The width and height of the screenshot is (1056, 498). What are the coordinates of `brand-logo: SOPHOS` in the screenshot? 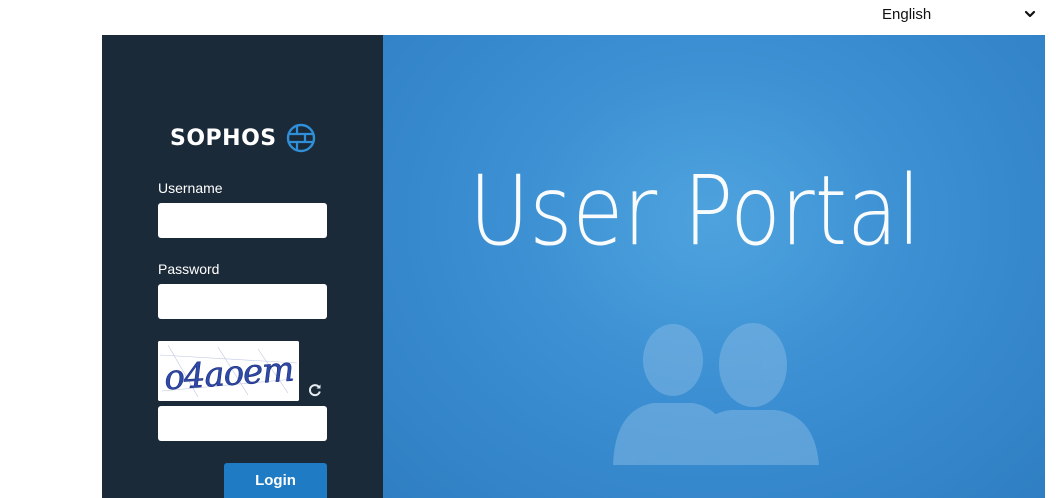 It's located at (243, 138).